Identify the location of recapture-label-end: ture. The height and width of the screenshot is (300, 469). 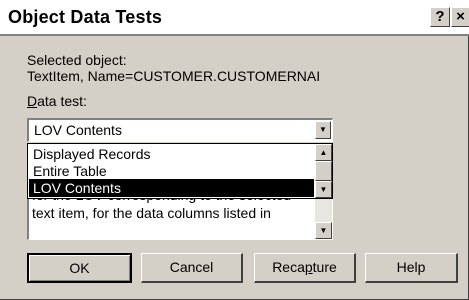
(324, 267).